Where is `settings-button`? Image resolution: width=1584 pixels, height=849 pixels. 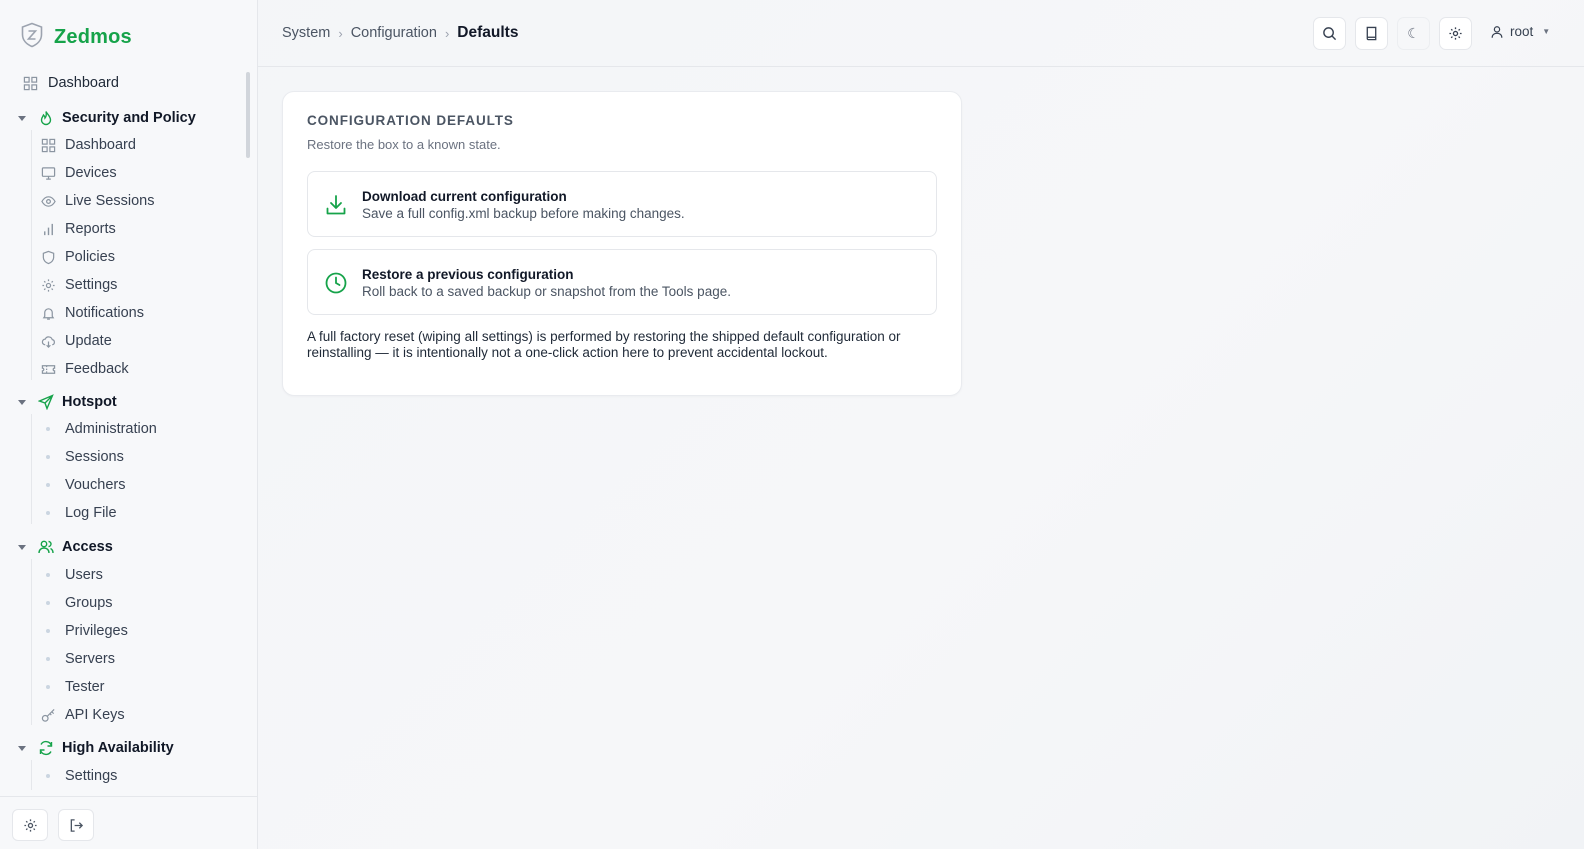
settings-button is located at coordinates (30, 825).